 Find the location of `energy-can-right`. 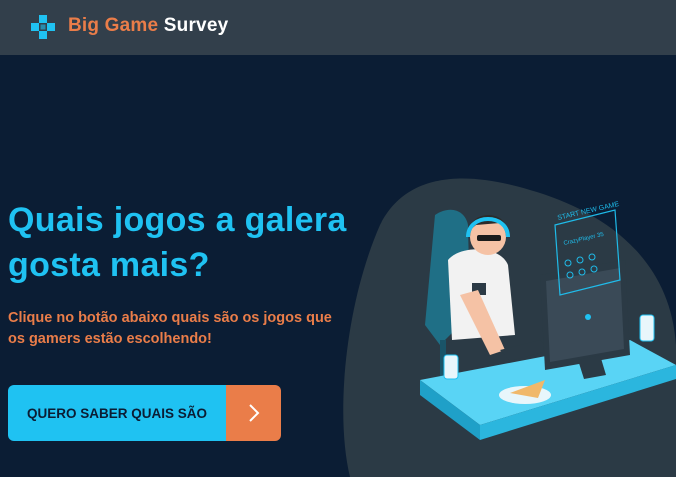

energy-can-right is located at coordinates (647, 328).